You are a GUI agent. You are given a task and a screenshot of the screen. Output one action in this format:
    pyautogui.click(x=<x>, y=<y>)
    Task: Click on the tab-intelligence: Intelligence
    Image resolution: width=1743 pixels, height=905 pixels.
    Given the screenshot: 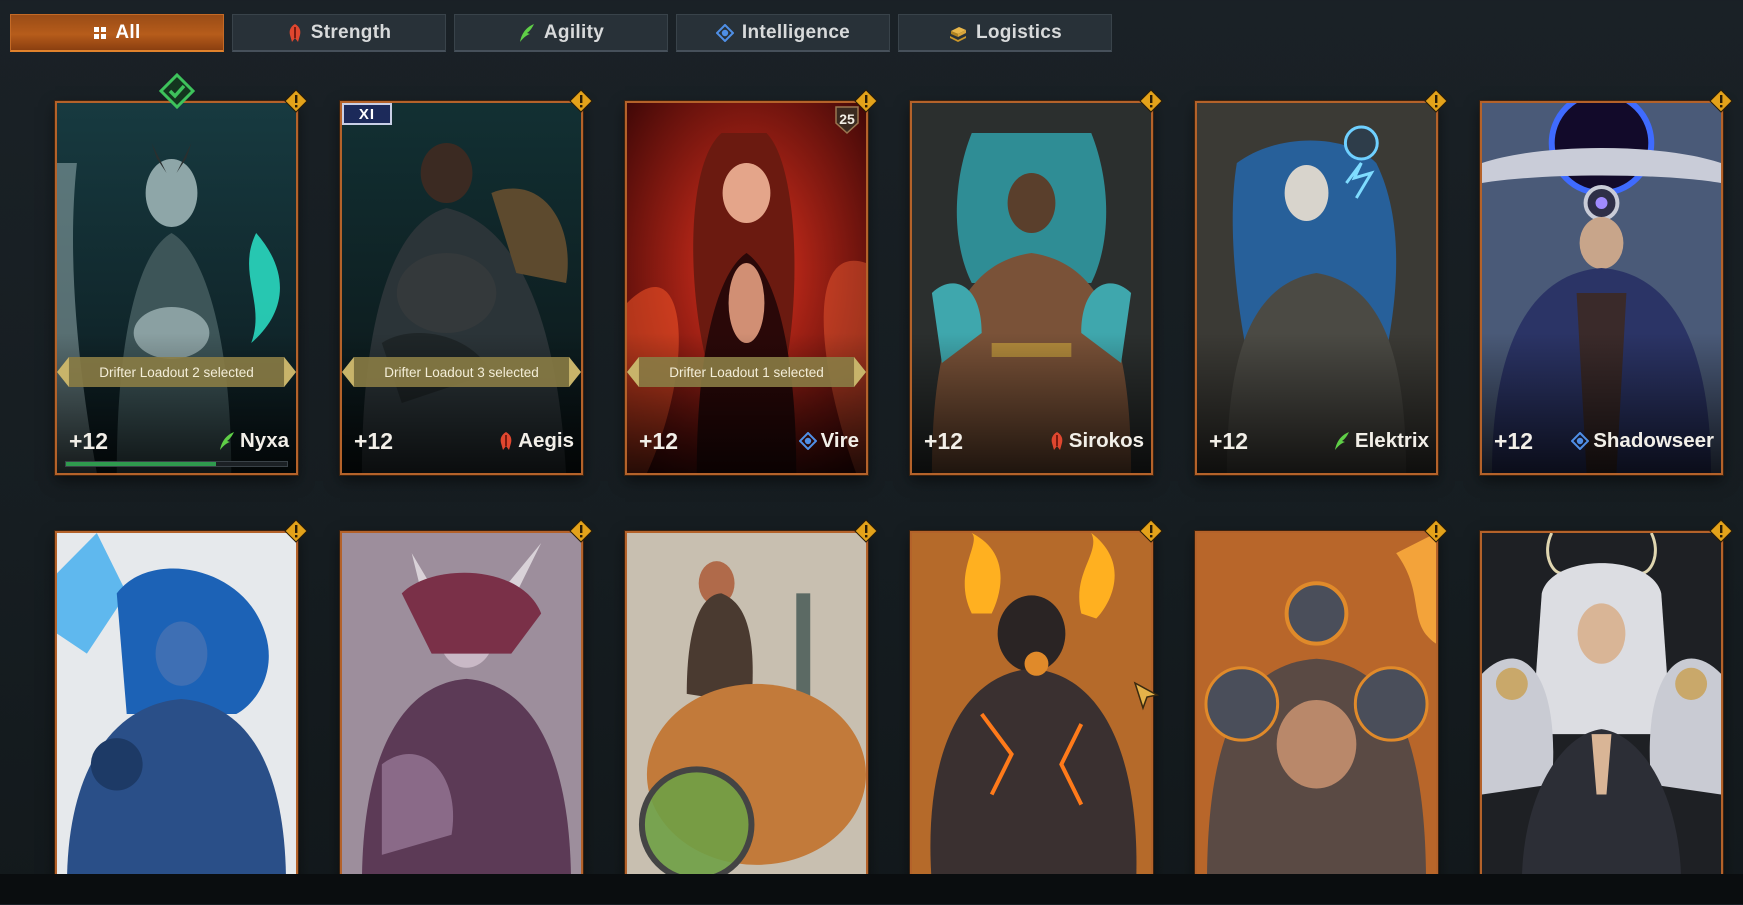 What is the action you would take?
    pyautogui.click(x=783, y=33)
    